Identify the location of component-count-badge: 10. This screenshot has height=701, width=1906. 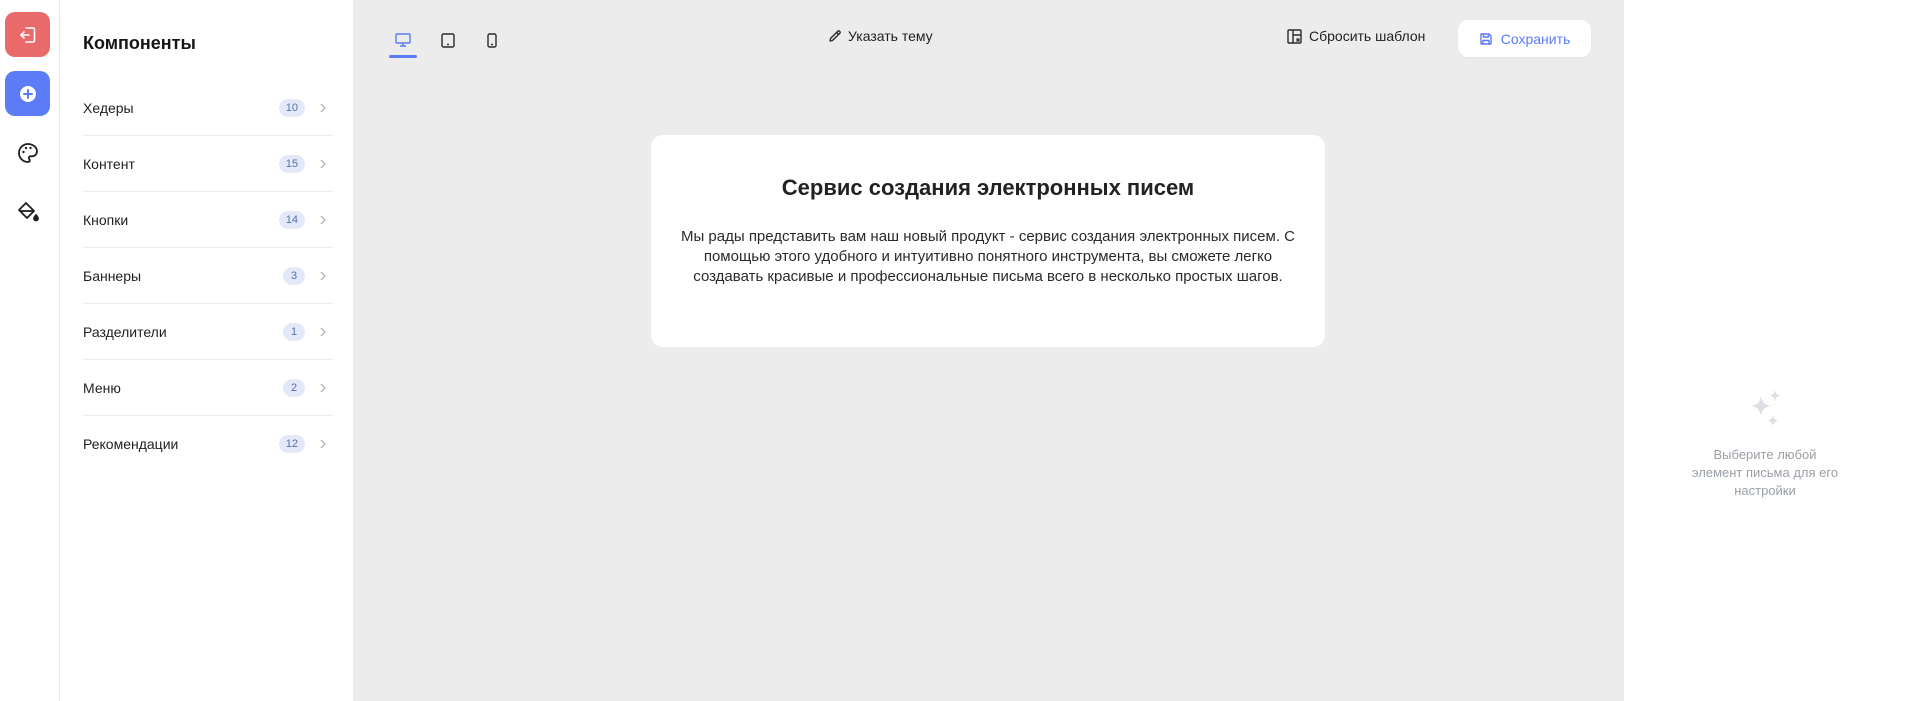
(291, 107).